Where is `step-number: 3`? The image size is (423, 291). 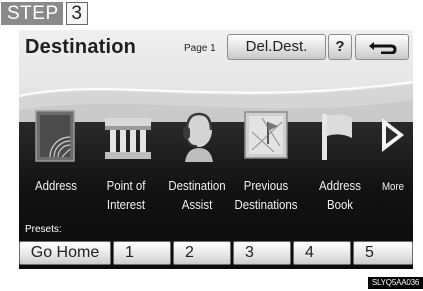 step-number: 3 is located at coordinates (76, 13).